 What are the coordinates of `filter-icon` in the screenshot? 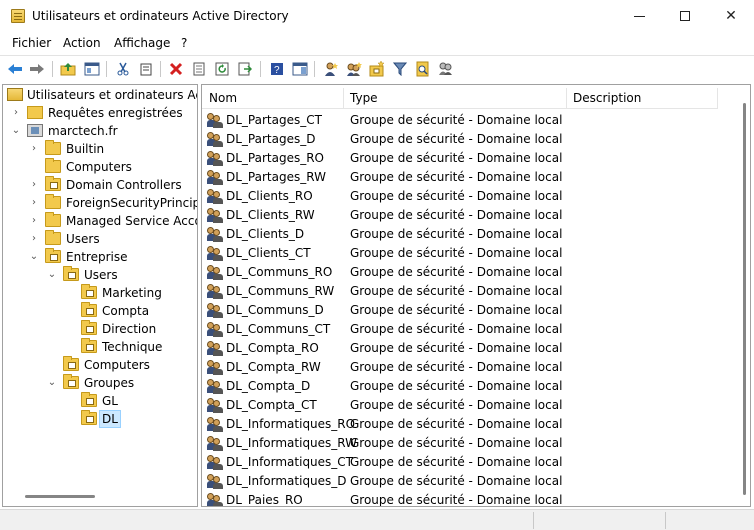 It's located at (400, 69).